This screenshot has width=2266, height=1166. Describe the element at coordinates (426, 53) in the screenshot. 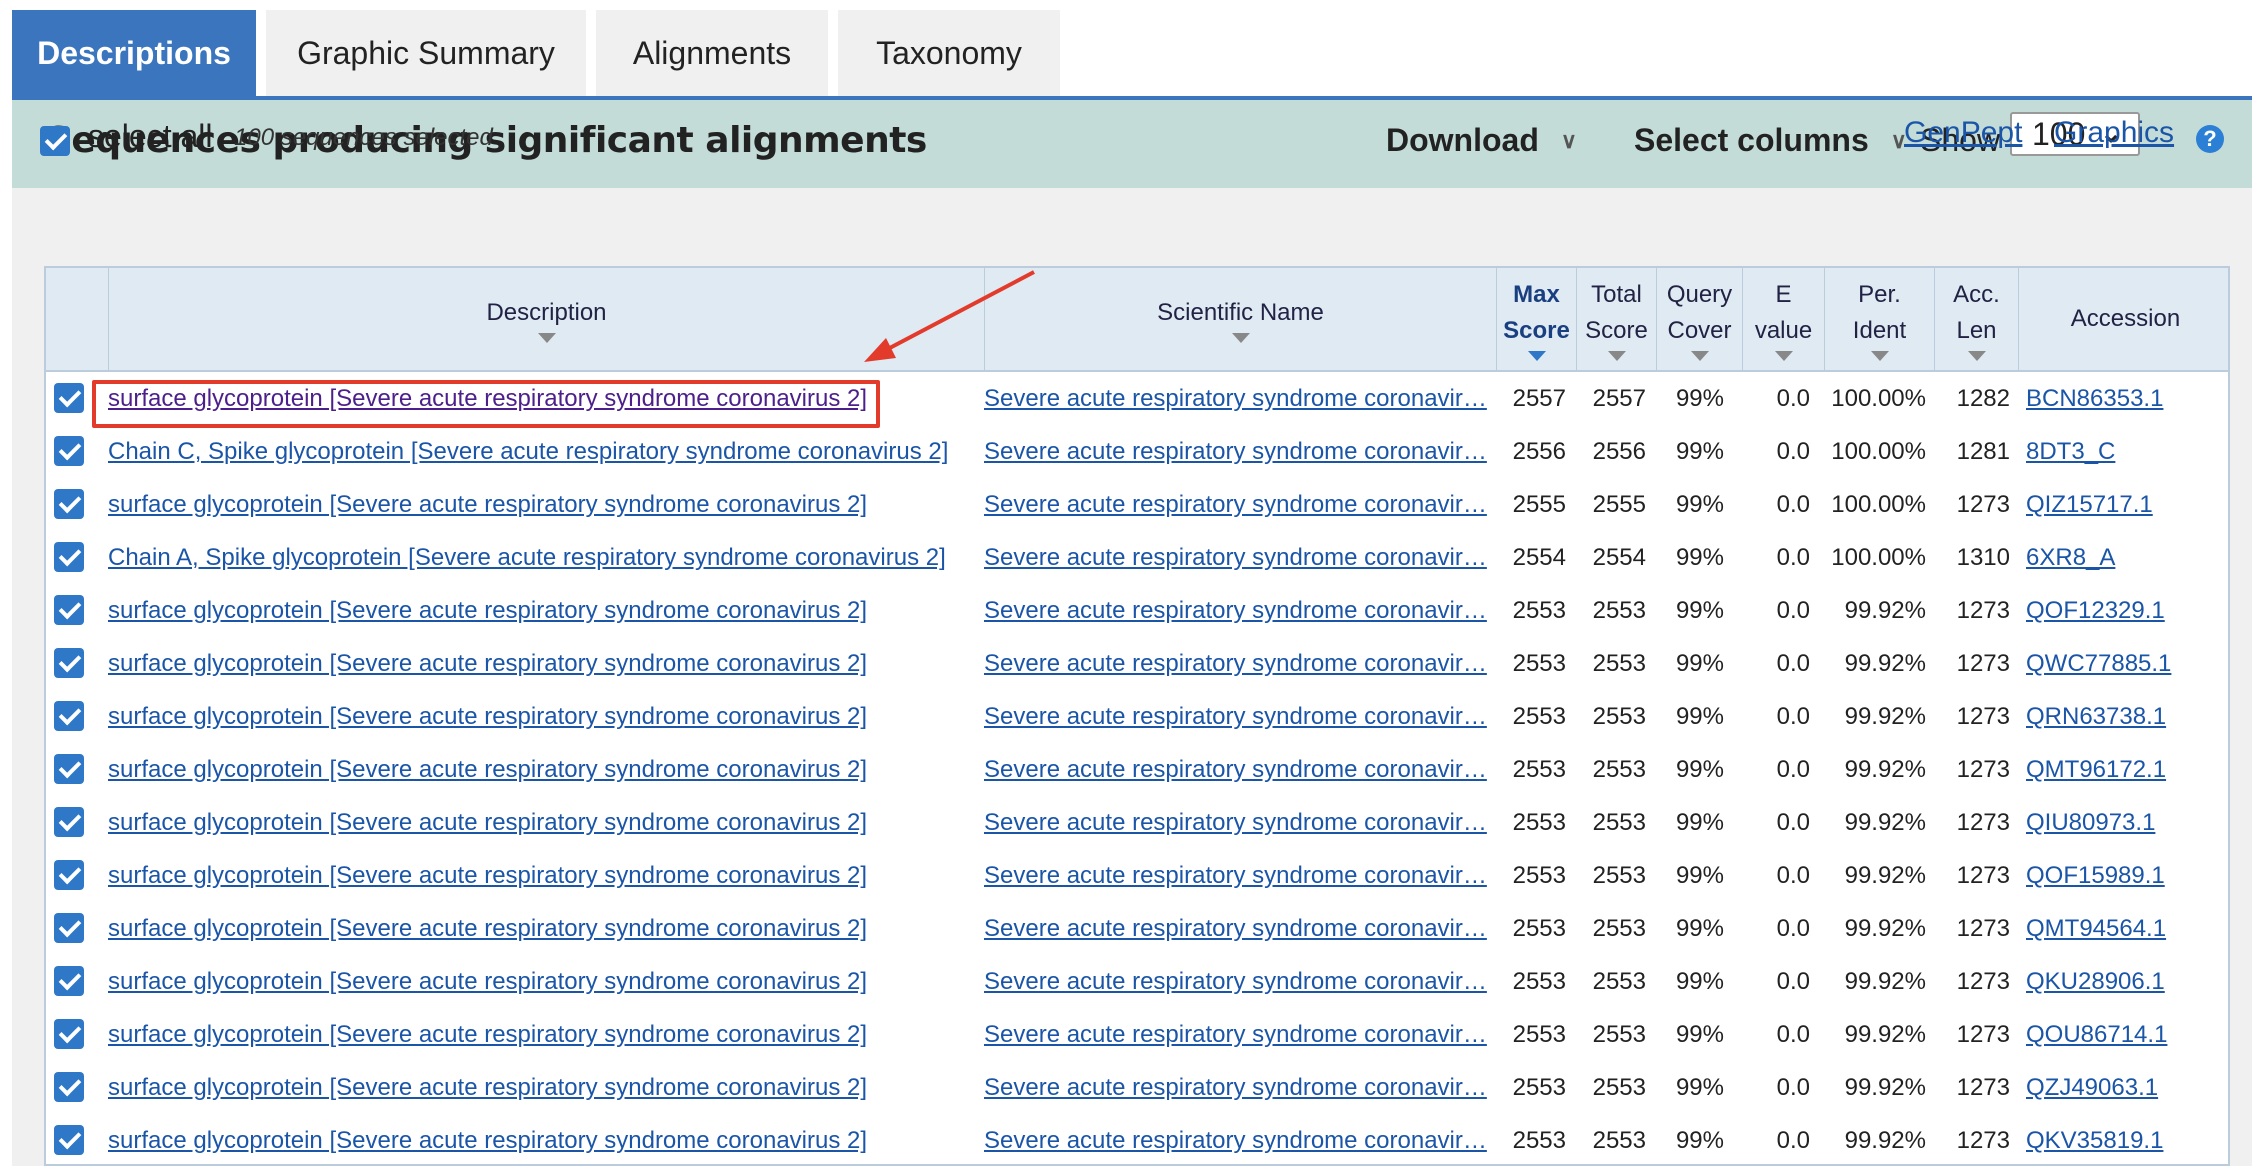

I see `tab-graphic-summary: Graphic Summary` at that location.